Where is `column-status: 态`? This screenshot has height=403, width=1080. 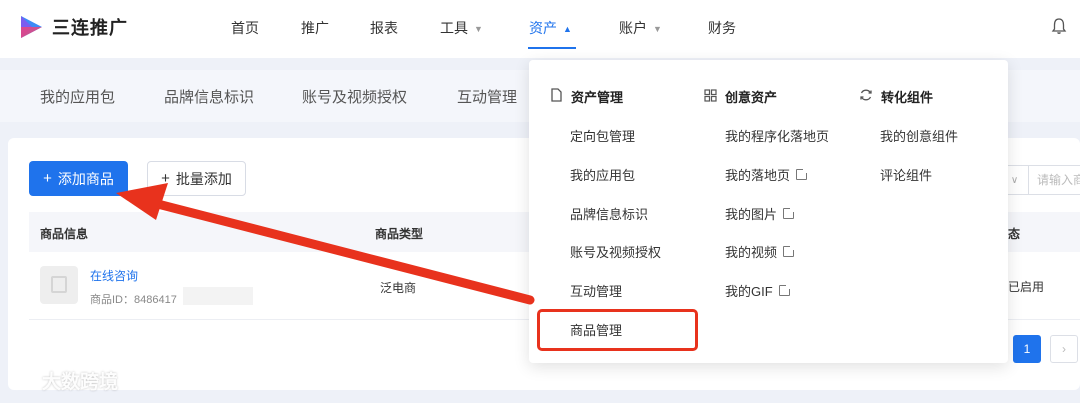 column-status: 态 is located at coordinates (1014, 234).